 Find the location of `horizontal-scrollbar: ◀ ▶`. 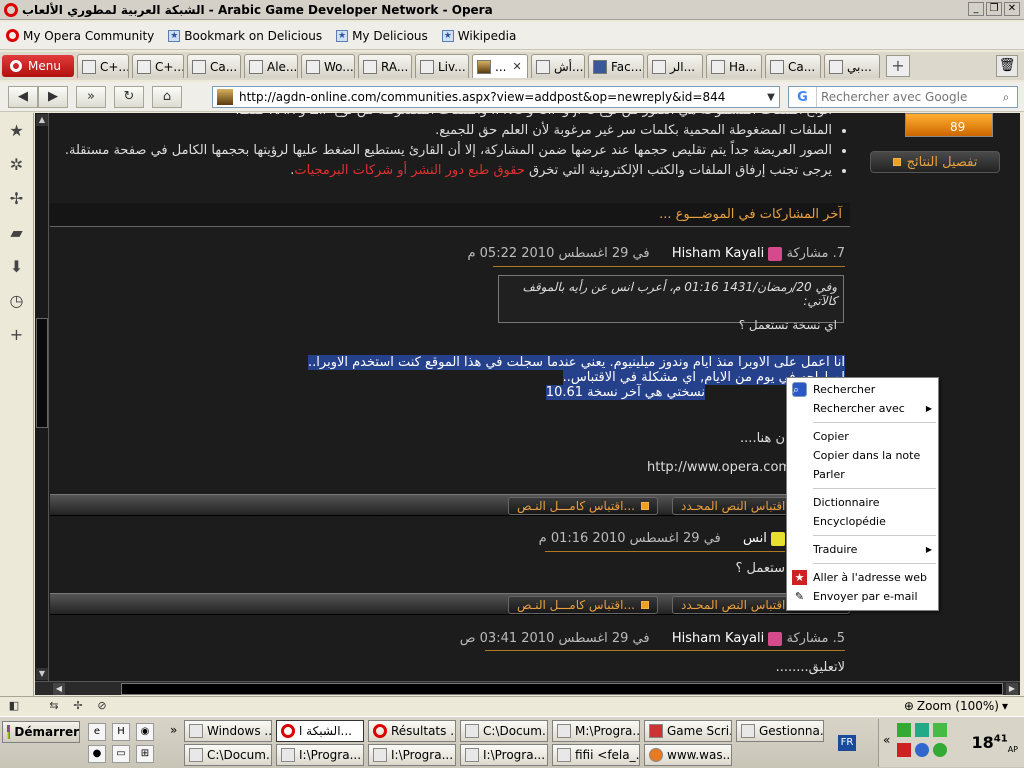

horizontal-scrollbar: ◀ ▶ is located at coordinates (527, 688).